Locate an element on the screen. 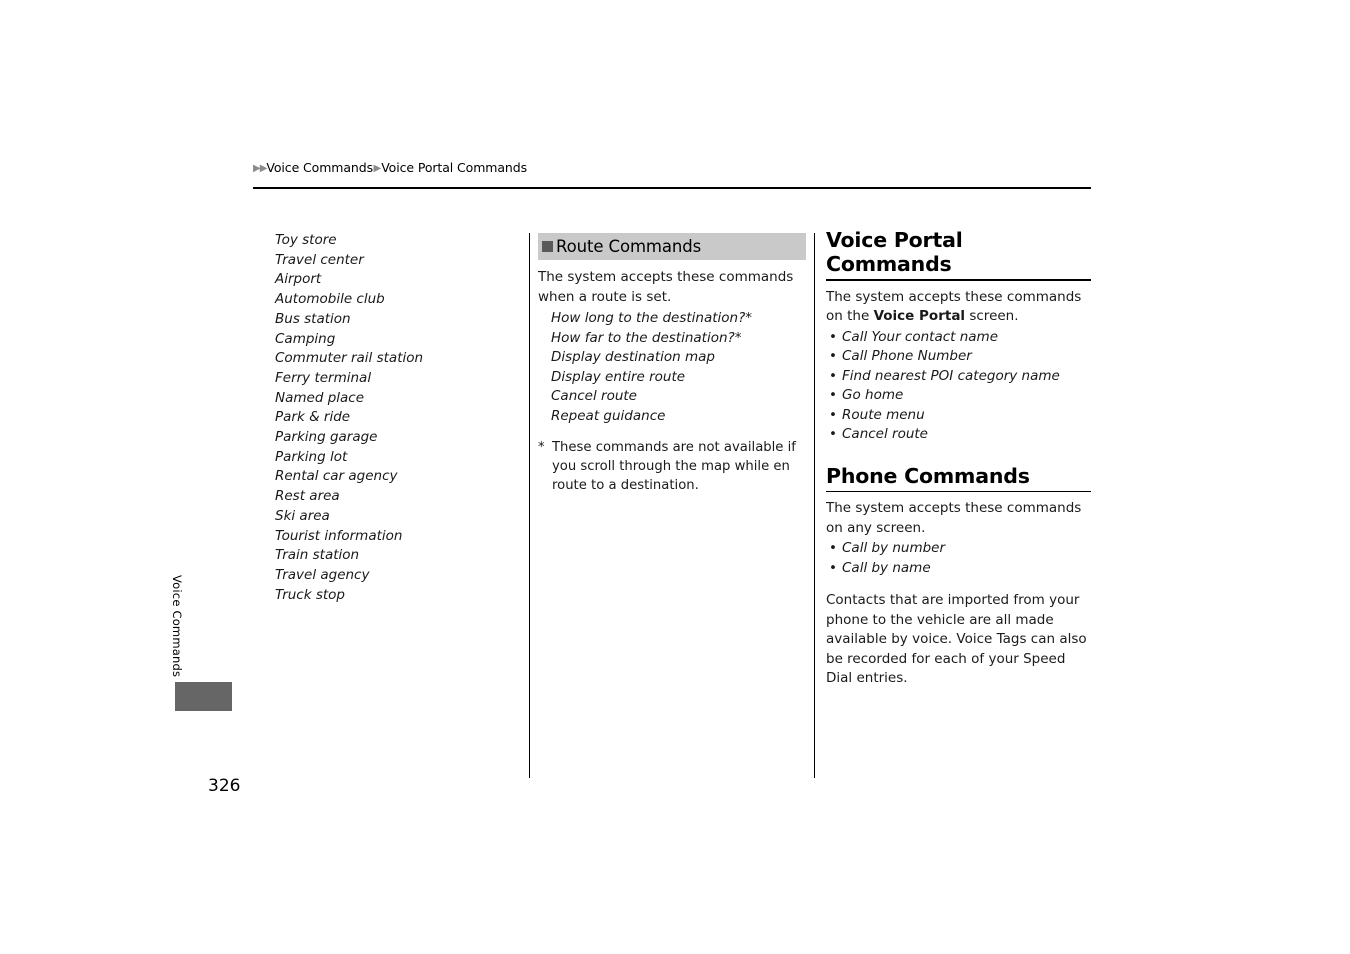  list-item: Display destination map is located at coordinates (633, 357).